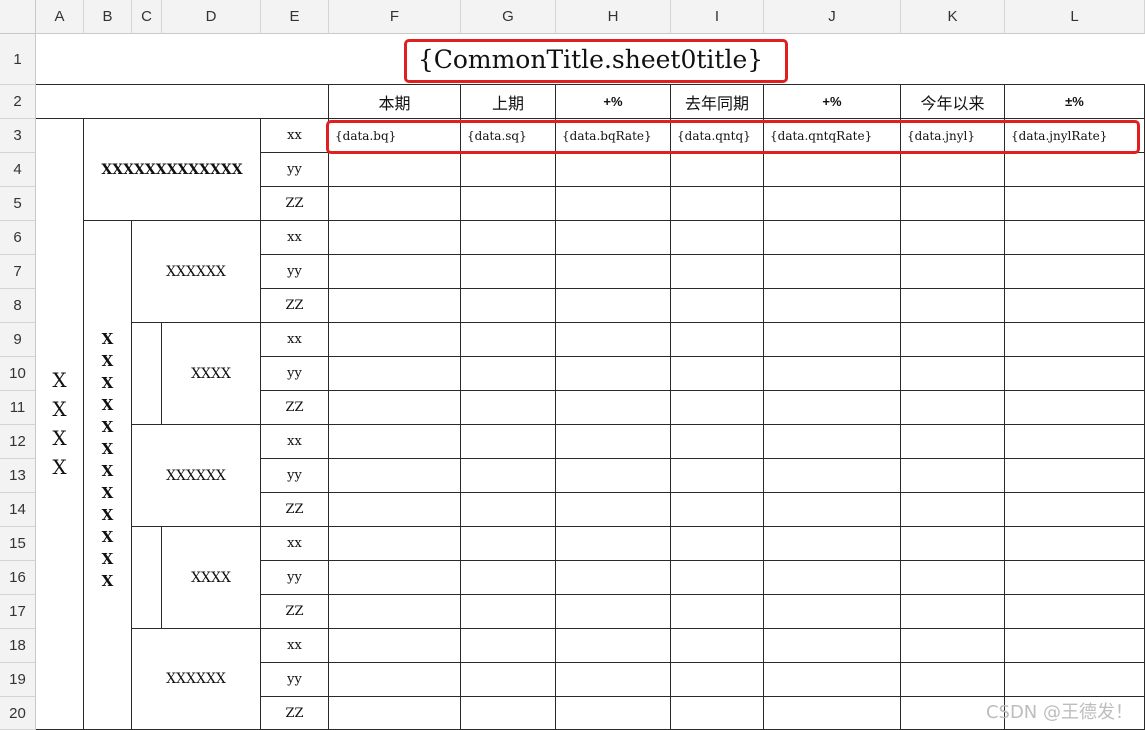 This screenshot has height=730, width=1145. Describe the element at coordinates (108, 475) in the screenshot. I see `group-b-label: X X X X X X X X X X X X` at that location.